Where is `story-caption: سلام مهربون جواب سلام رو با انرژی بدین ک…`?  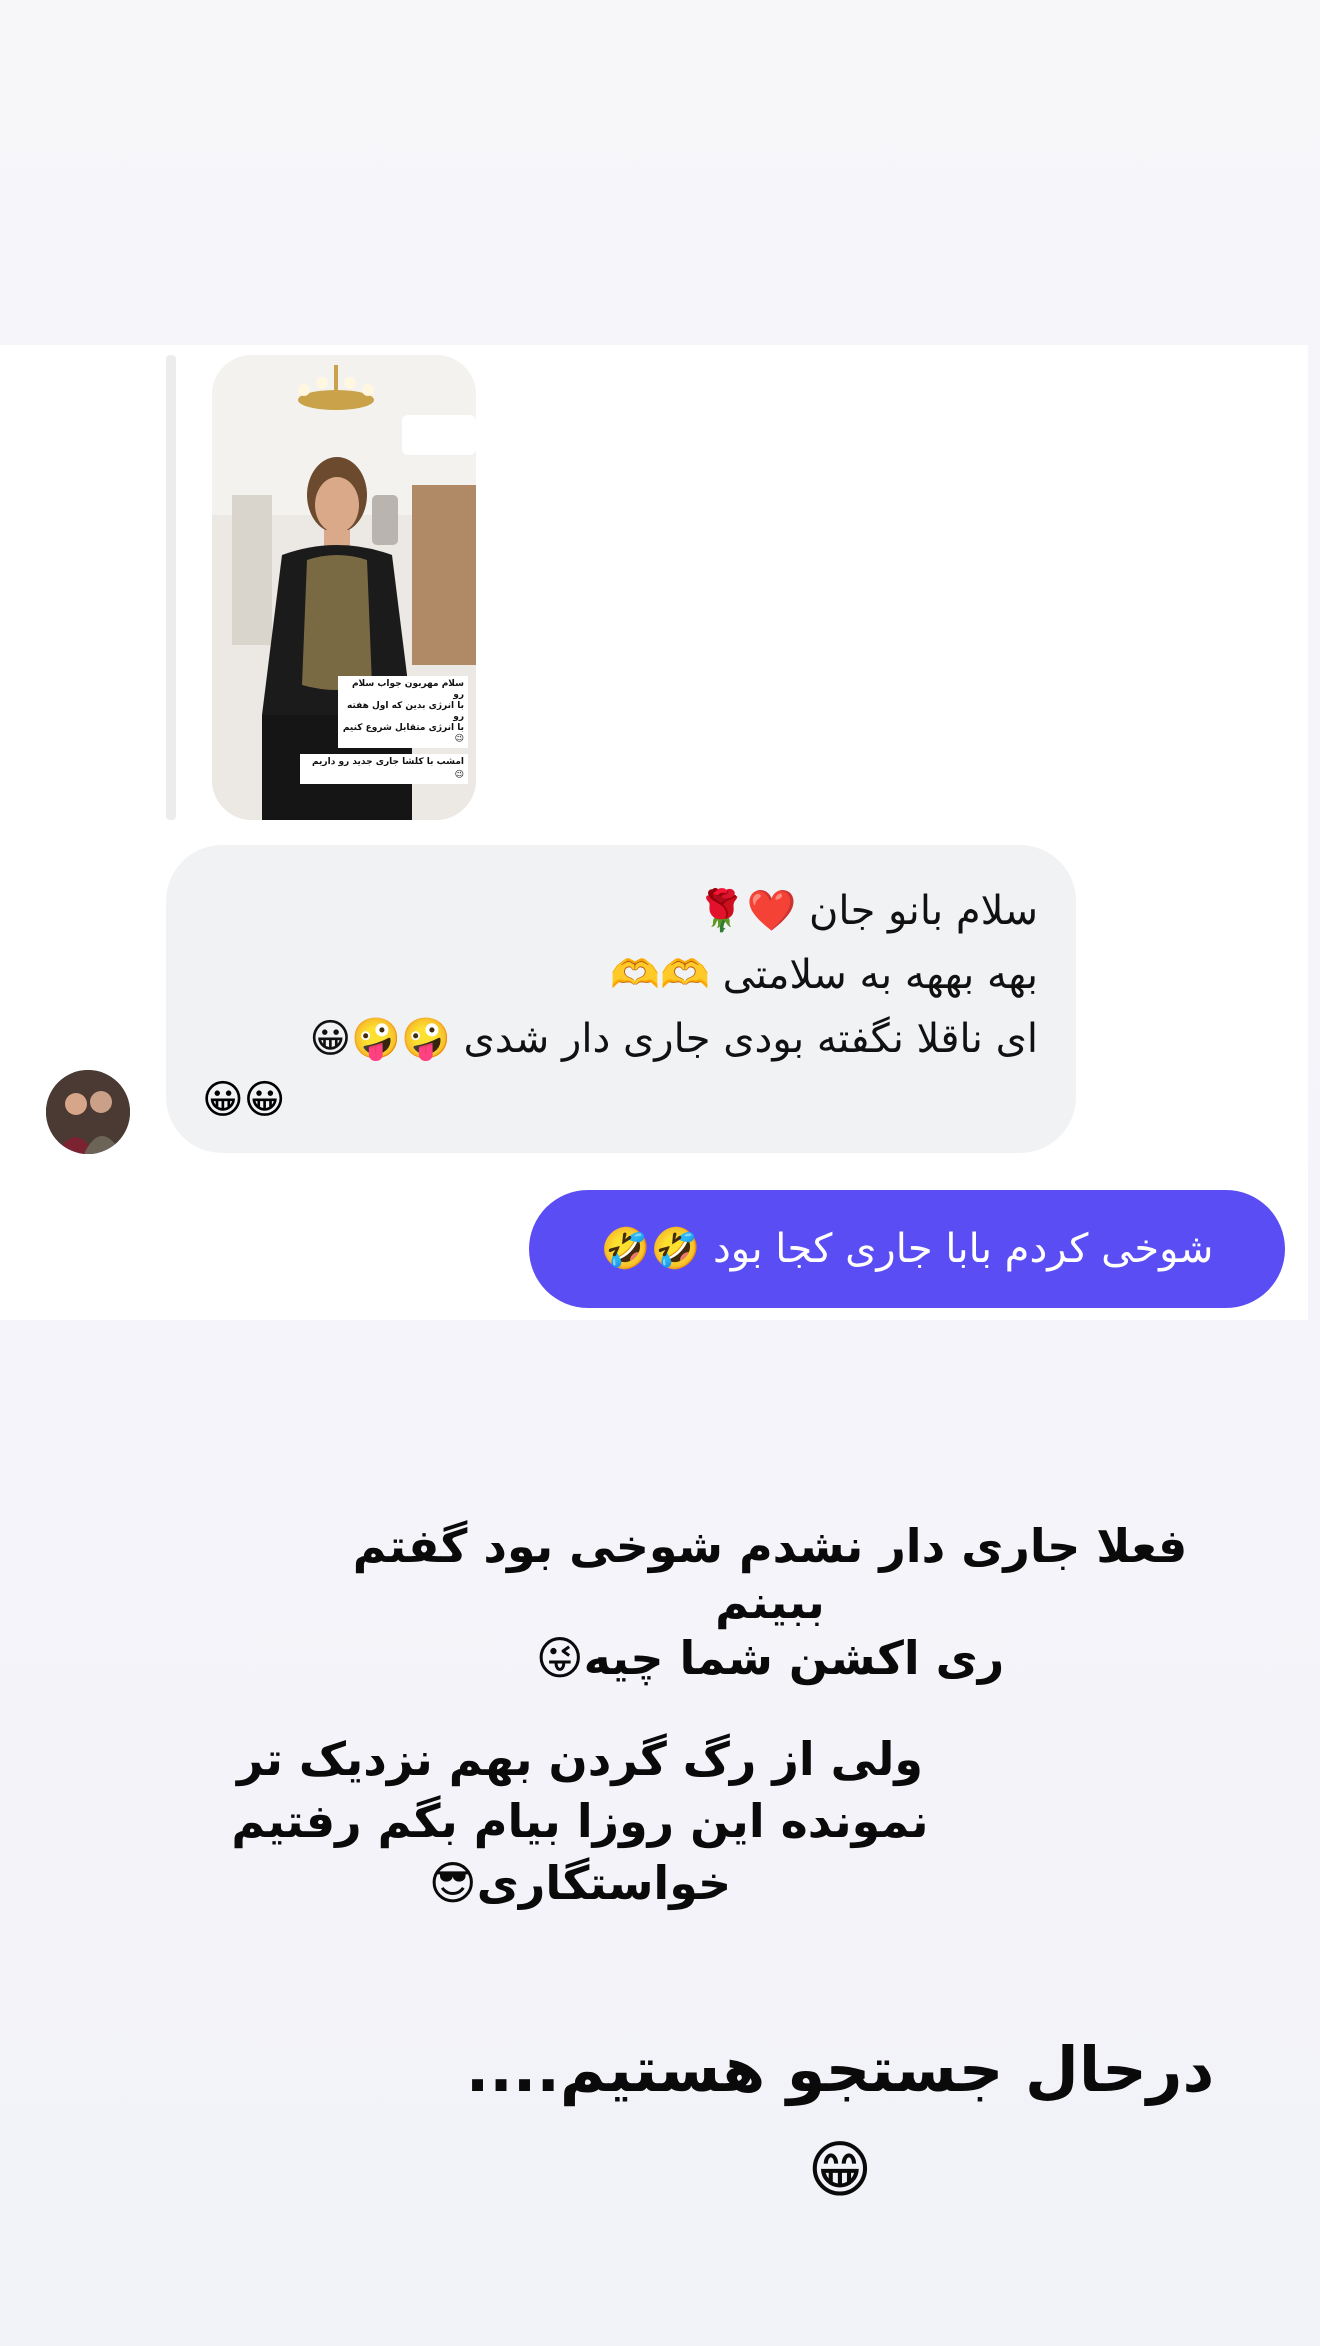
story-caption: سلام مهربون جواب سلام رو با انرژی بدین ک… is located at coordinates (403, 712).